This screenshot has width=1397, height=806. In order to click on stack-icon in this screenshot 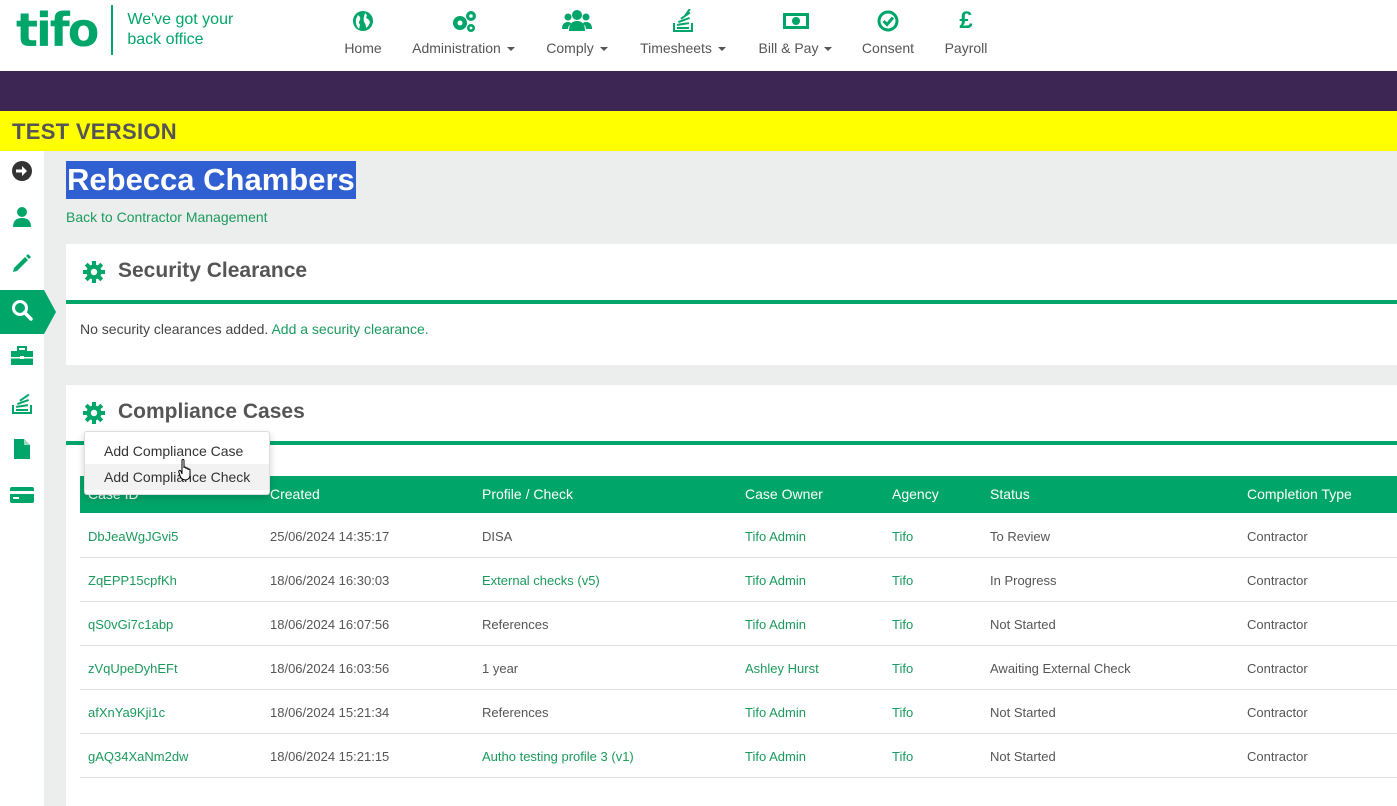, I will do `click(683, 21)`.